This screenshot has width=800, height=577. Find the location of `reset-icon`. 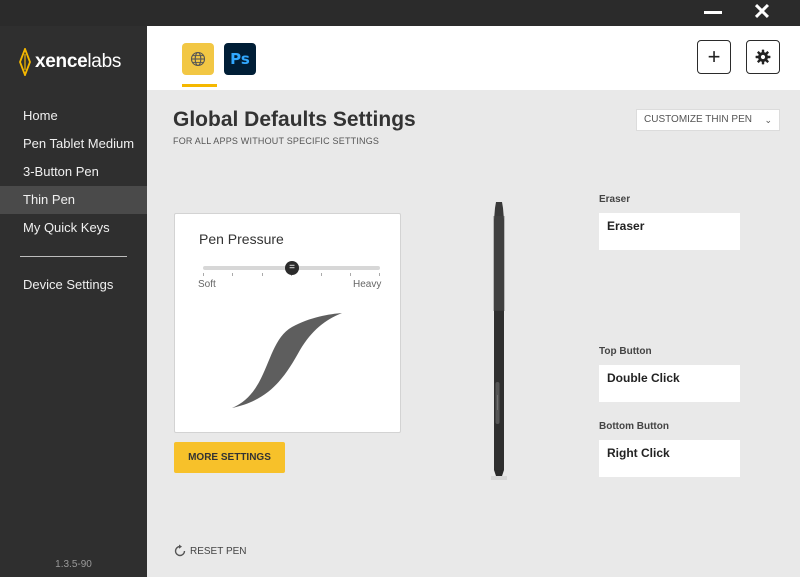

reset-icon is located at coordinates (180, 550).